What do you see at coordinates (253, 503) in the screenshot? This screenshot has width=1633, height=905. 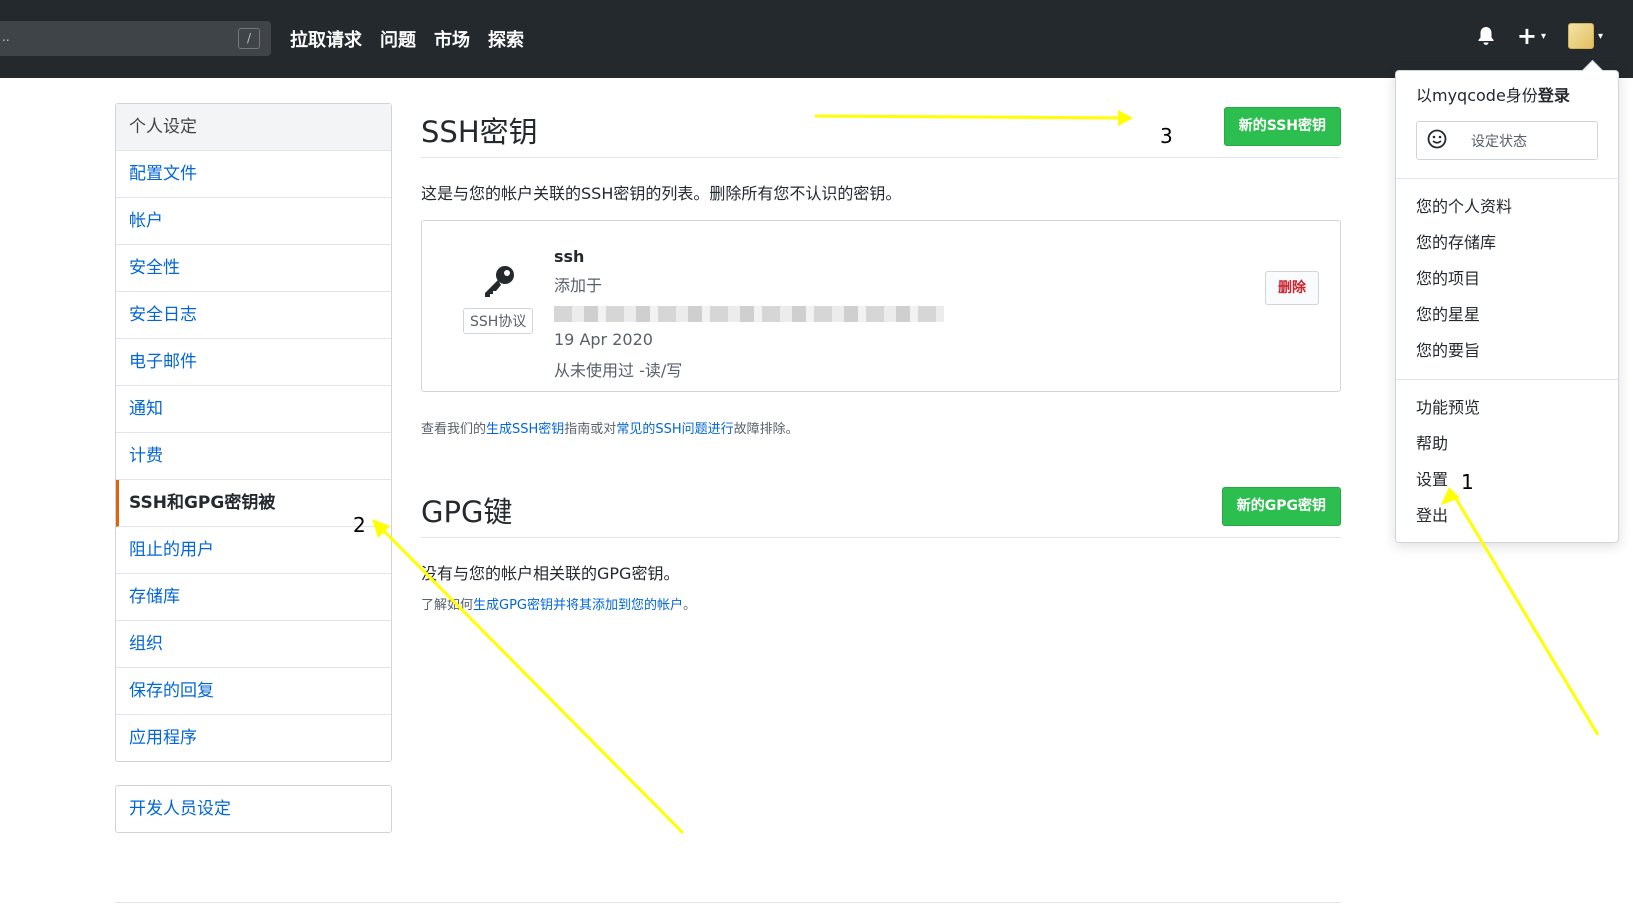 I see `sidebar-item-ssh-gpg-keys: SSH和GPG密钥被` at bounding box center [253, 503].